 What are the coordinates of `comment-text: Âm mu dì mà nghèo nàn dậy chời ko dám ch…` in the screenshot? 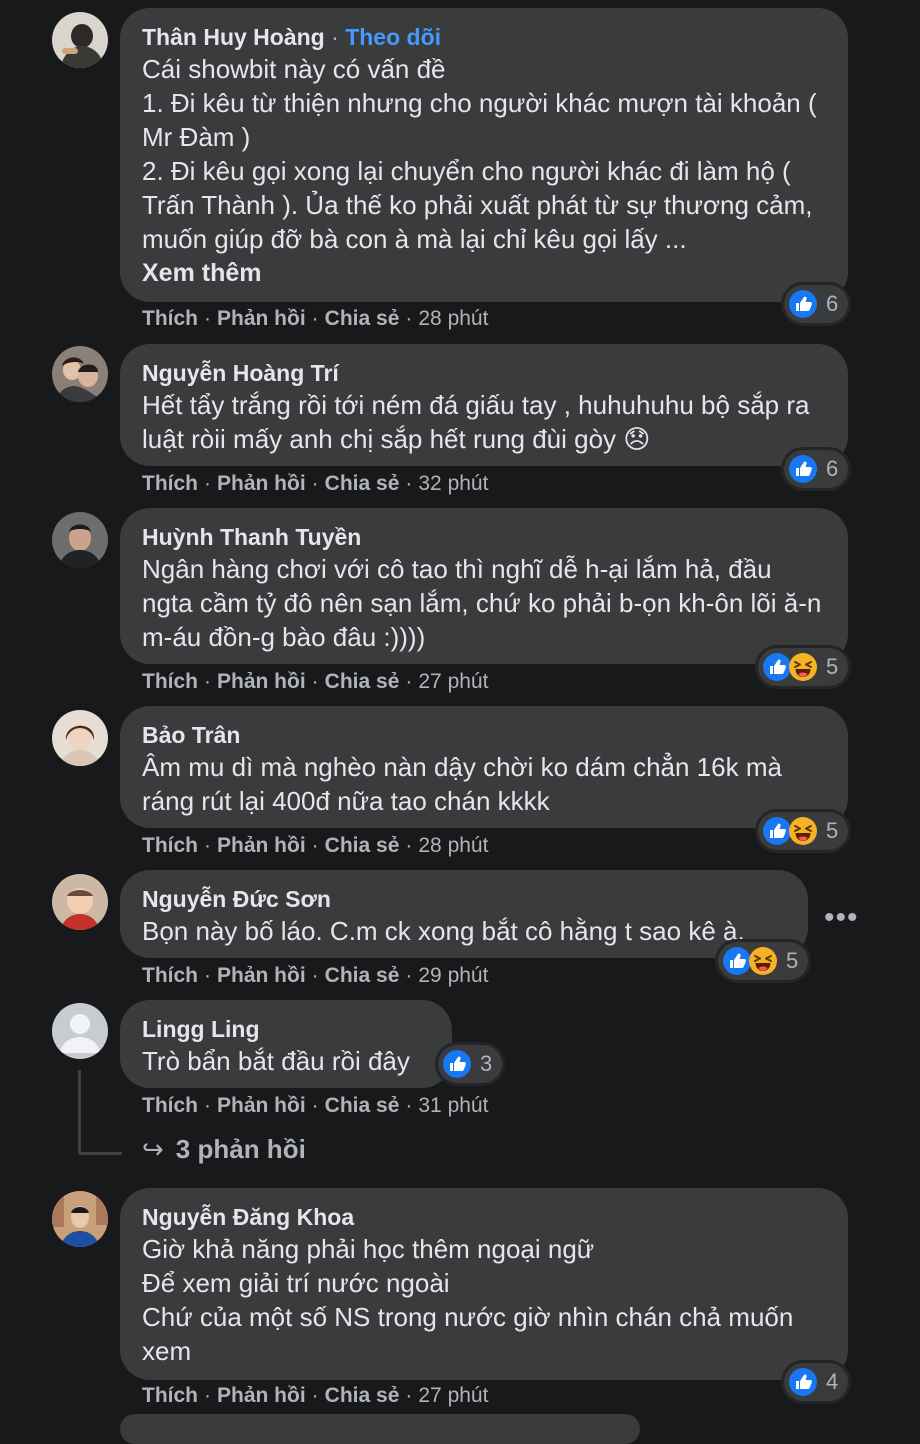 It's located at (462, 784).